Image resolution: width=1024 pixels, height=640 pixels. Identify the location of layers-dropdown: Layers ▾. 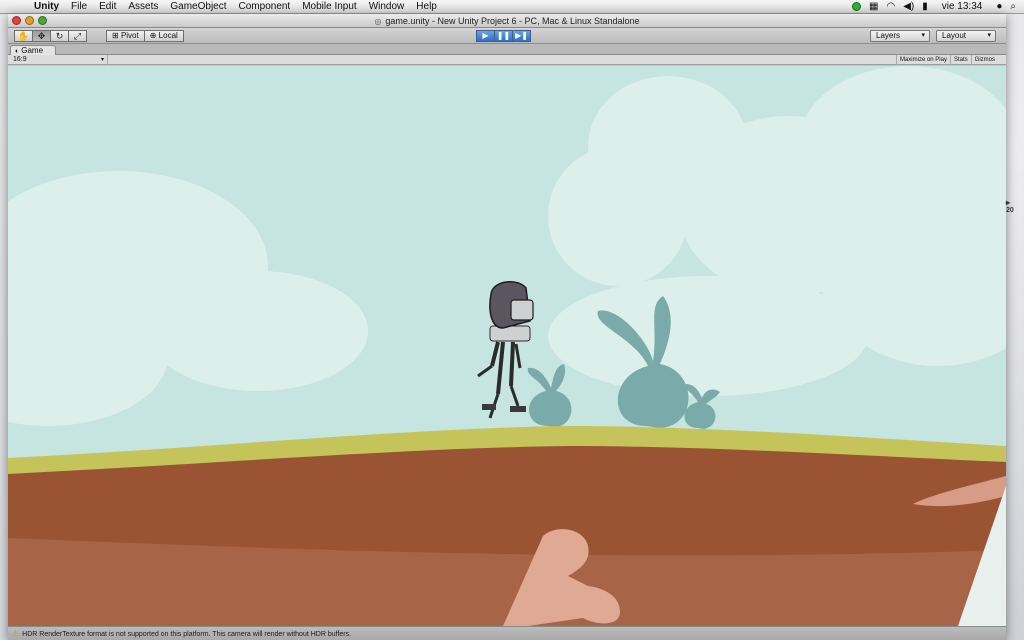
(900, 36).